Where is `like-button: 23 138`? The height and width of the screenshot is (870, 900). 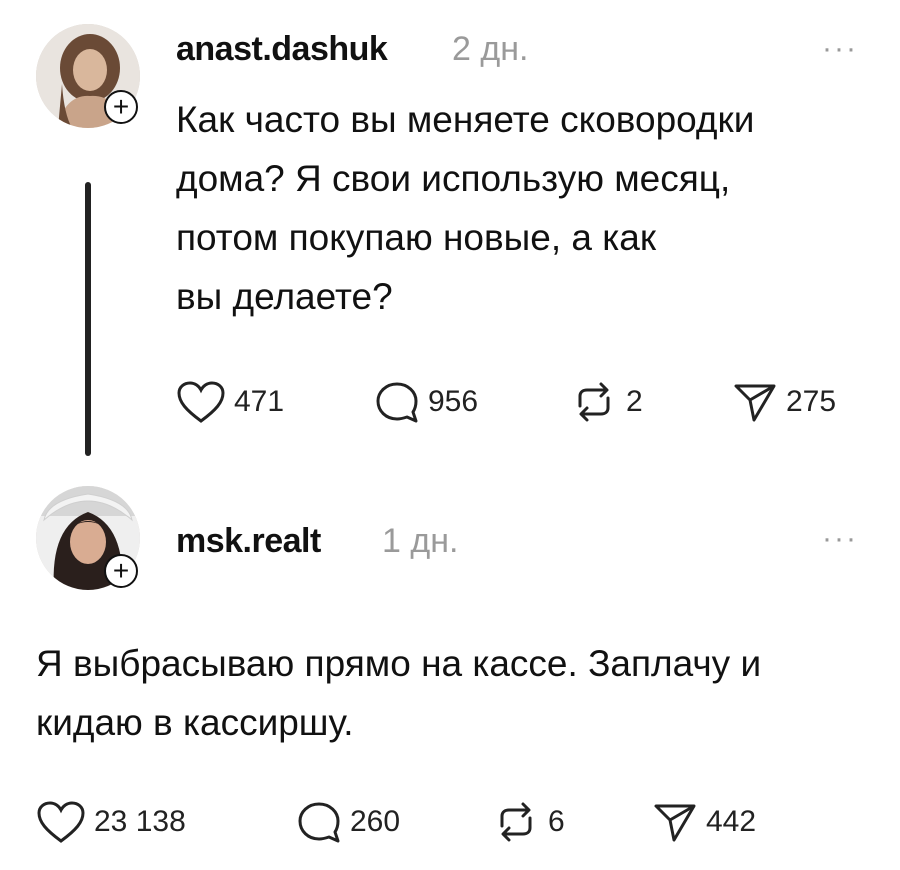
like-button: 23 138 is located at coordinates (111, 822).